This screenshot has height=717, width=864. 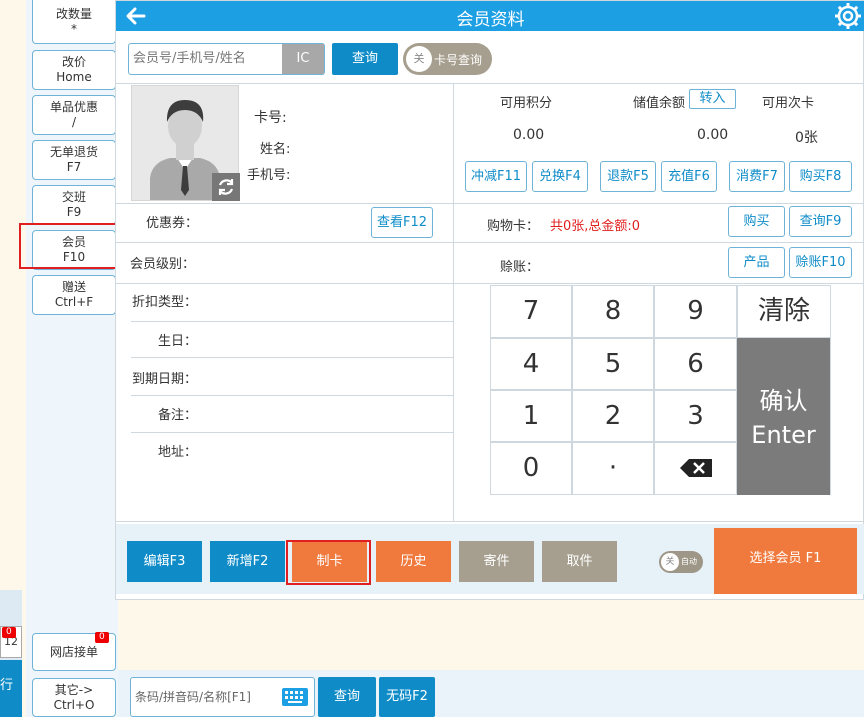 What do you see at coordinates (783, 416) in the screenshot?
I see `key-enter: 确认 Enter` at bounding box center [783, 416].